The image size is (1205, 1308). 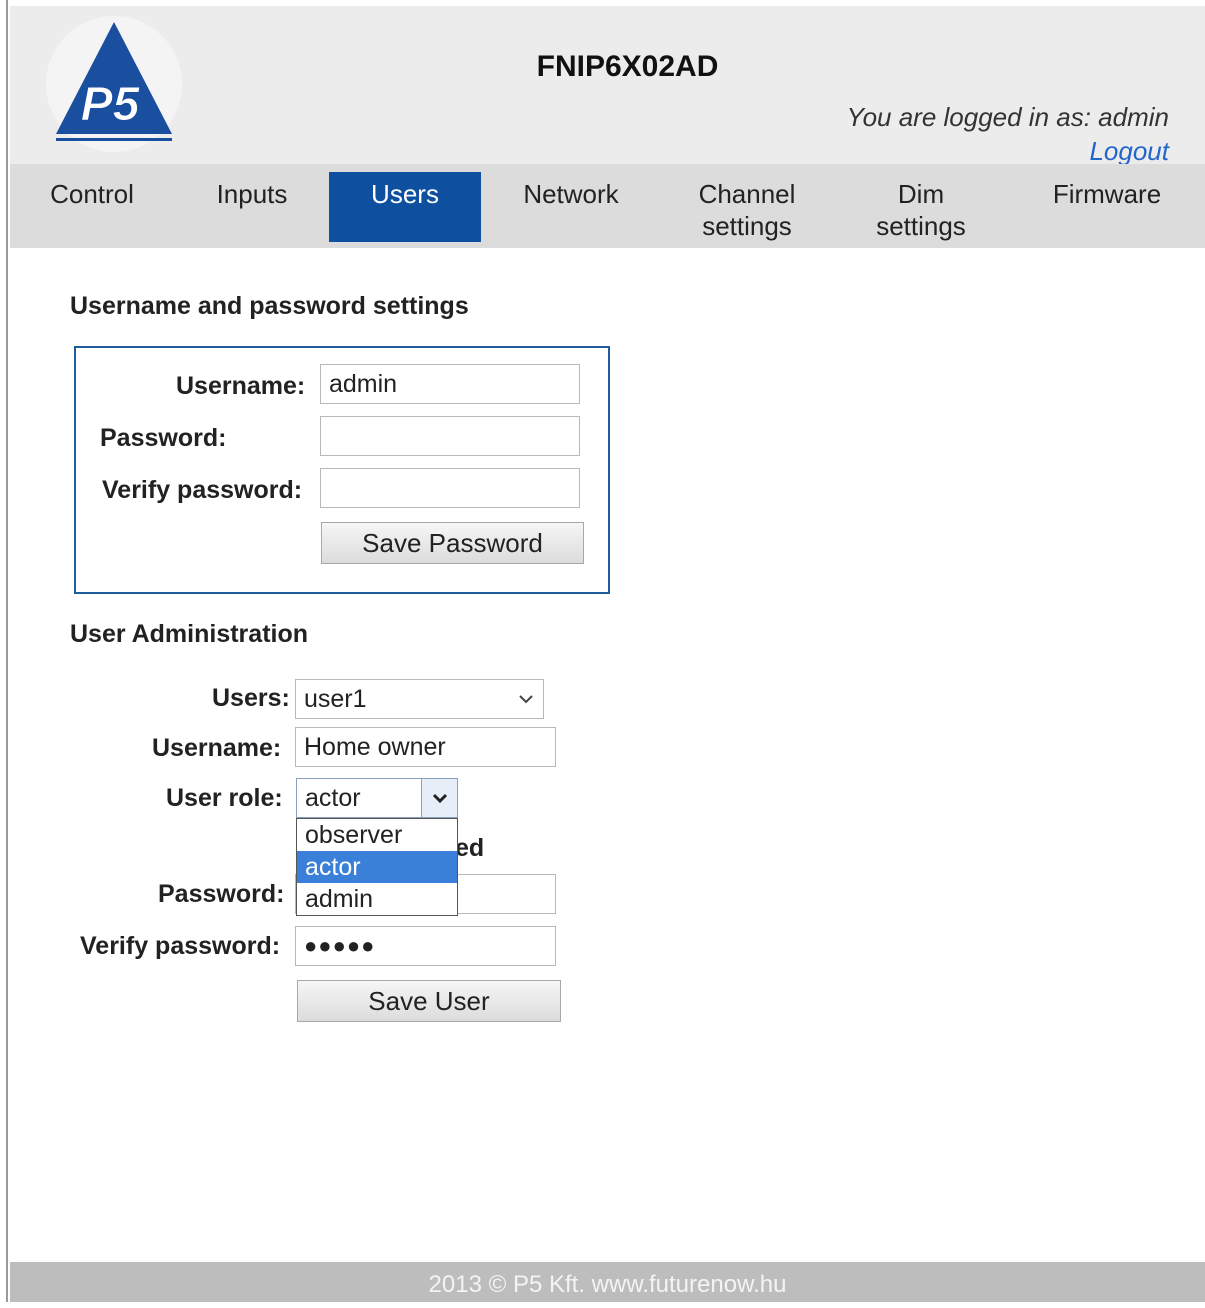 What do you see at coordinates (335, 699) in the screenshot?
I see `users-select-value: user1` at bounding box center [335, 699].